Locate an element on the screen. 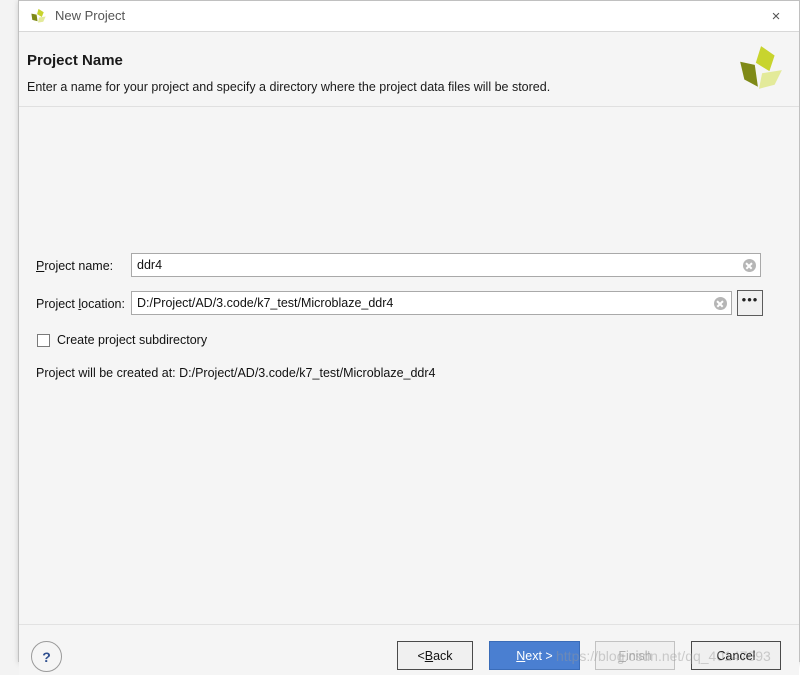  help-button: ? is located at coordinates (46, 656).